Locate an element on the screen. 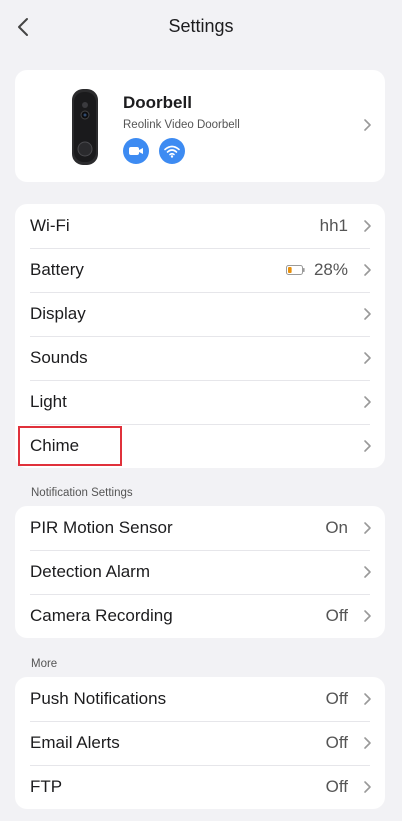 The image size is (402, 821). wifi-badge is located at coordinates (172, 151).